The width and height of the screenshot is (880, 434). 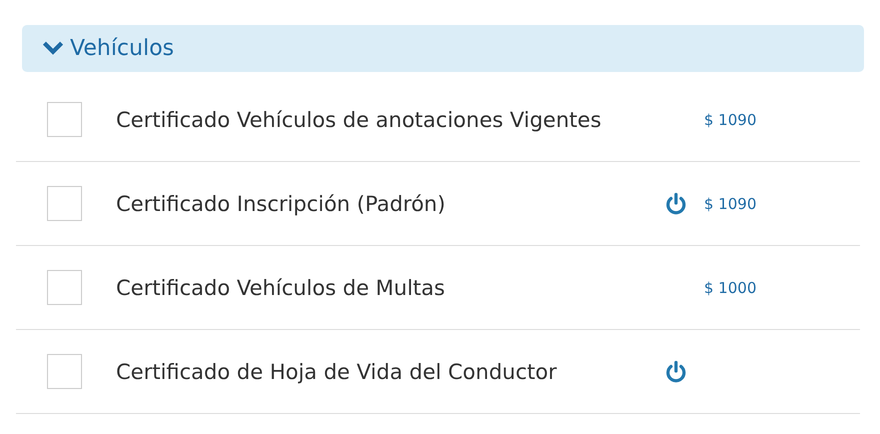 What do you see at coordinates (281, 204) in the screenshot?
I see `item-label: Certificado Inscripción (Padrón)` at bounding box center [281, 204].